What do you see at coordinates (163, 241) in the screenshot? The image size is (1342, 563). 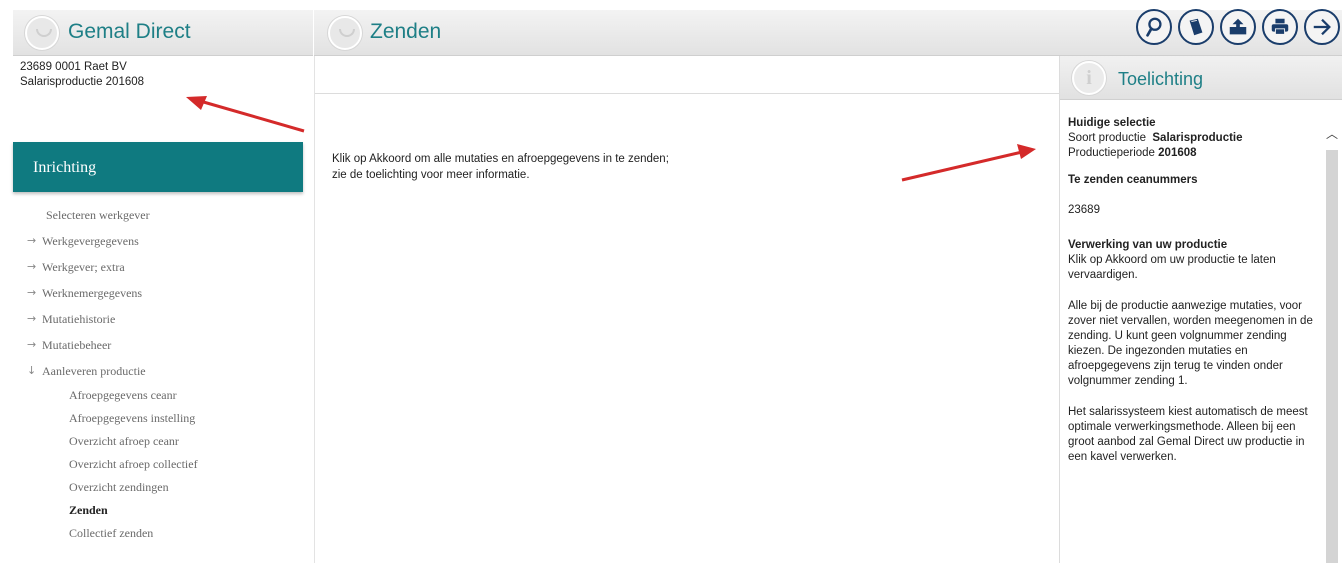 I see `nav-item-werkgevergegevens: → Werkgevergegevens` at bounding box center [163, 241].